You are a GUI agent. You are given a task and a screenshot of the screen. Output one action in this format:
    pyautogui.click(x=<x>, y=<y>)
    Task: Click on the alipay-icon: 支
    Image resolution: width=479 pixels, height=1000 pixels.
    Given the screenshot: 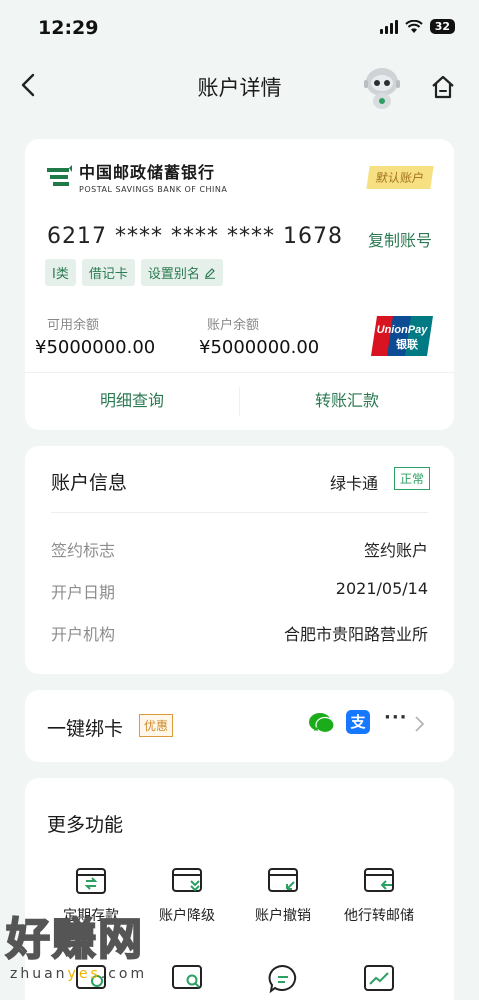 What is the action you would take?
    pyautogui.click(x=358, y=722)
    